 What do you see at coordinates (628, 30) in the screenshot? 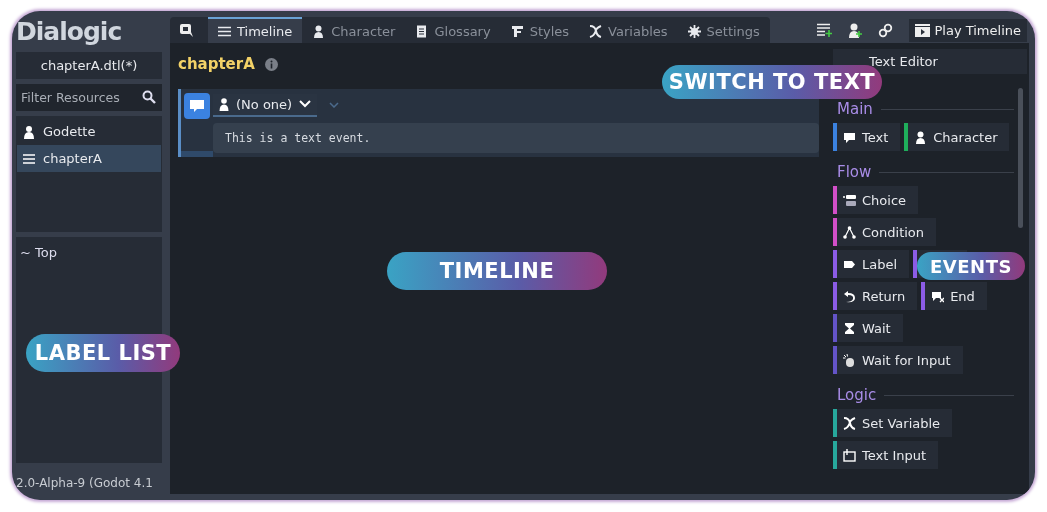
I see `tab: Variables` at bounding box center [628, 30].